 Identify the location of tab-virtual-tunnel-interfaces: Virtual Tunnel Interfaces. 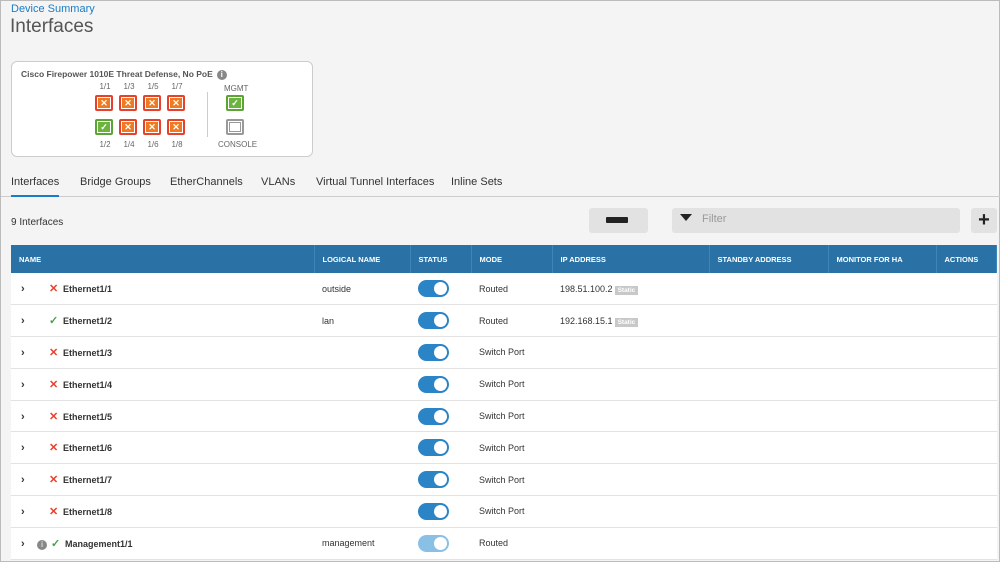
(375, 186).